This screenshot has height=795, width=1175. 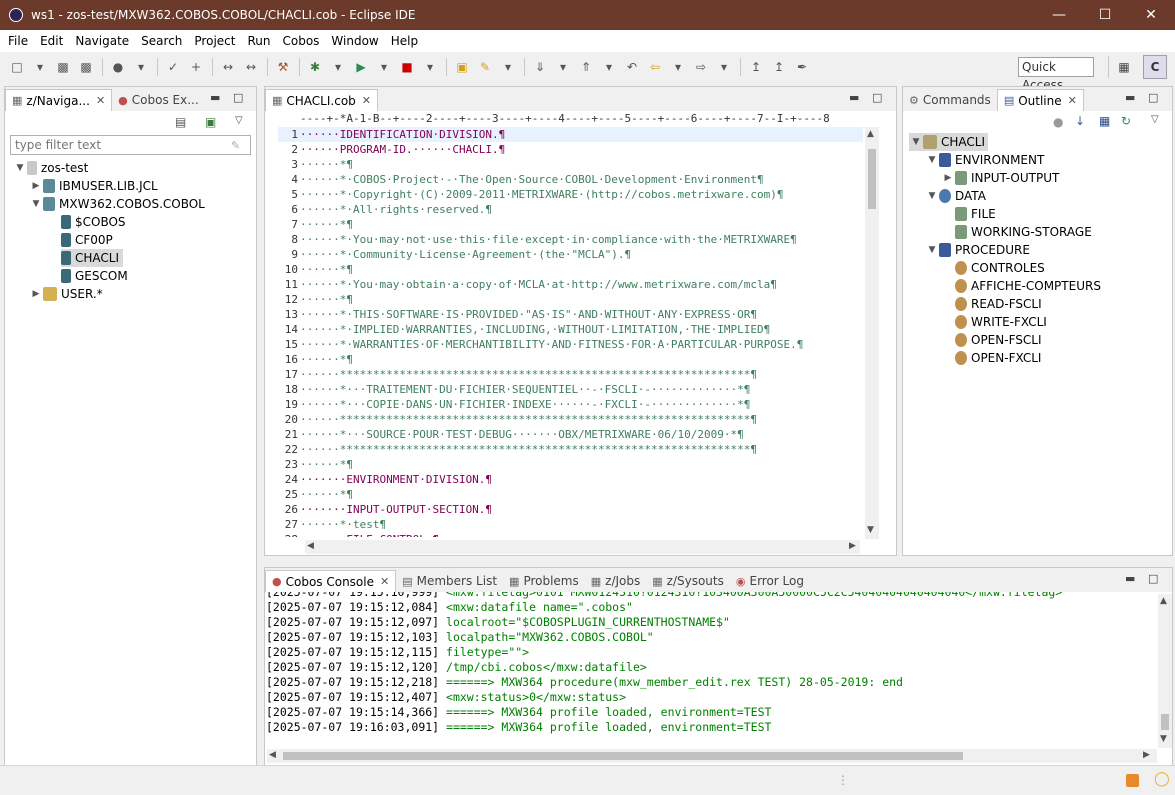 What do you see at coordinates (228, 67) in the screenshot?
I see `compare-icon: ↔` at bounding box center [228, 67].